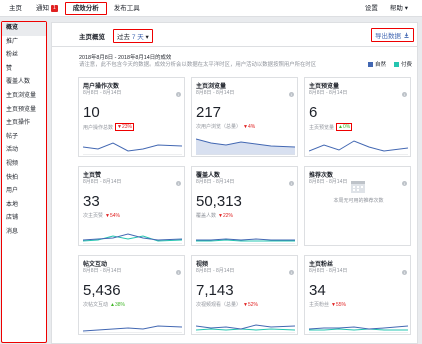  I want to click on sidebar-item-likes: 赞, so click(24, 70).